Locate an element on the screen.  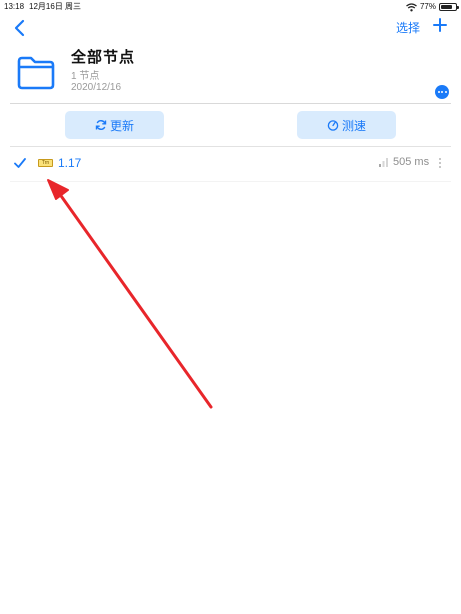
speedometer-icon is located at coordinates (333, 125).